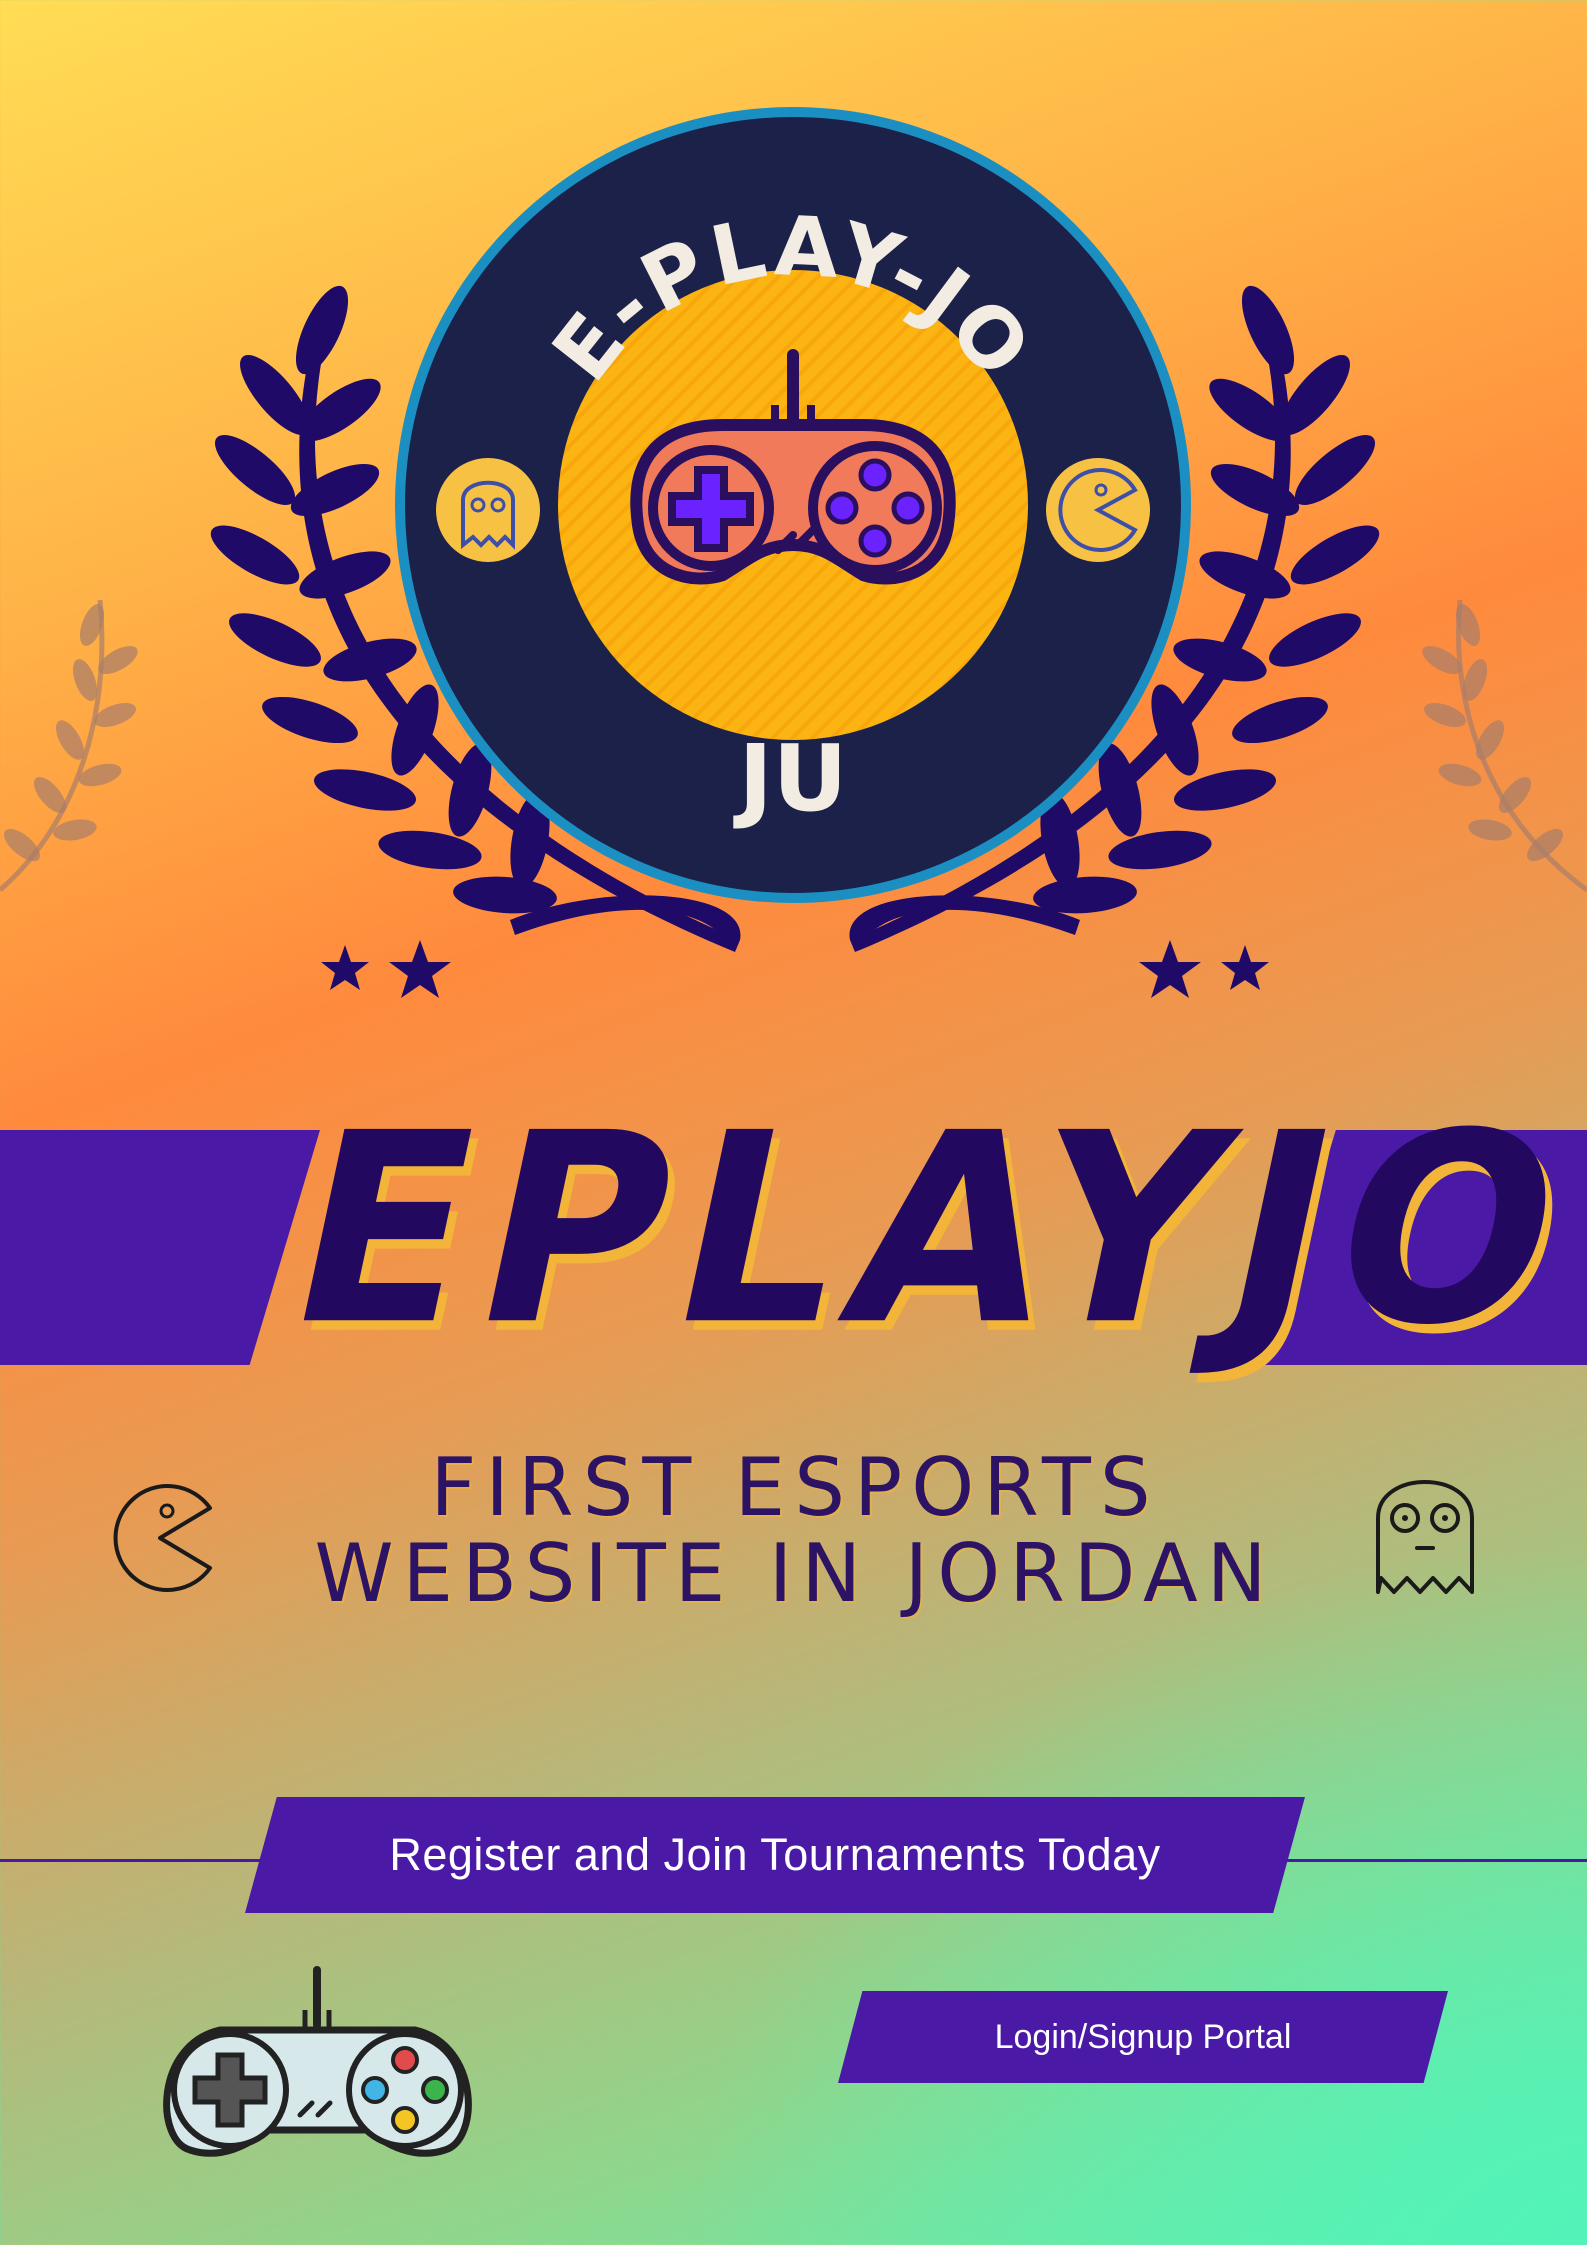 Image resolution: width=1587 pixels, height=2245 pixels. What do you see at coordinates (790, 778) in the screenshot?
I see `logo-bottom-text: JU` at bounding box center [790, 778].